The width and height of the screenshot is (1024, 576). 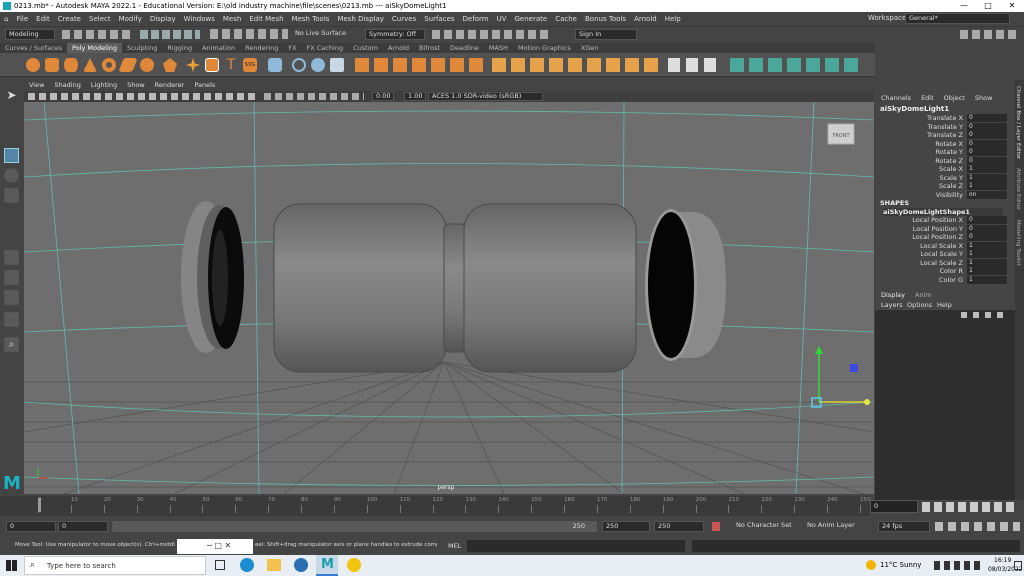 I want to click on cb-menu-edit: Edit, so click(x=927, y=98).